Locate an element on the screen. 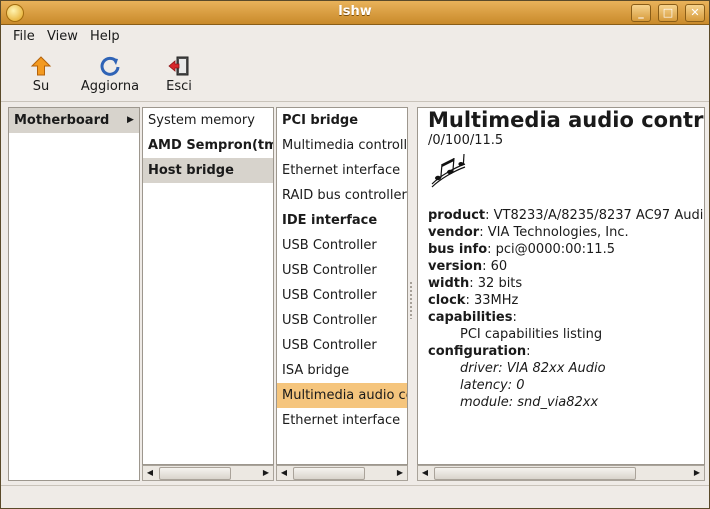 This screenshot has height=509, width=710. column-3-hscrollbar: ◀ ▶ is located at coordinates (342, 473).